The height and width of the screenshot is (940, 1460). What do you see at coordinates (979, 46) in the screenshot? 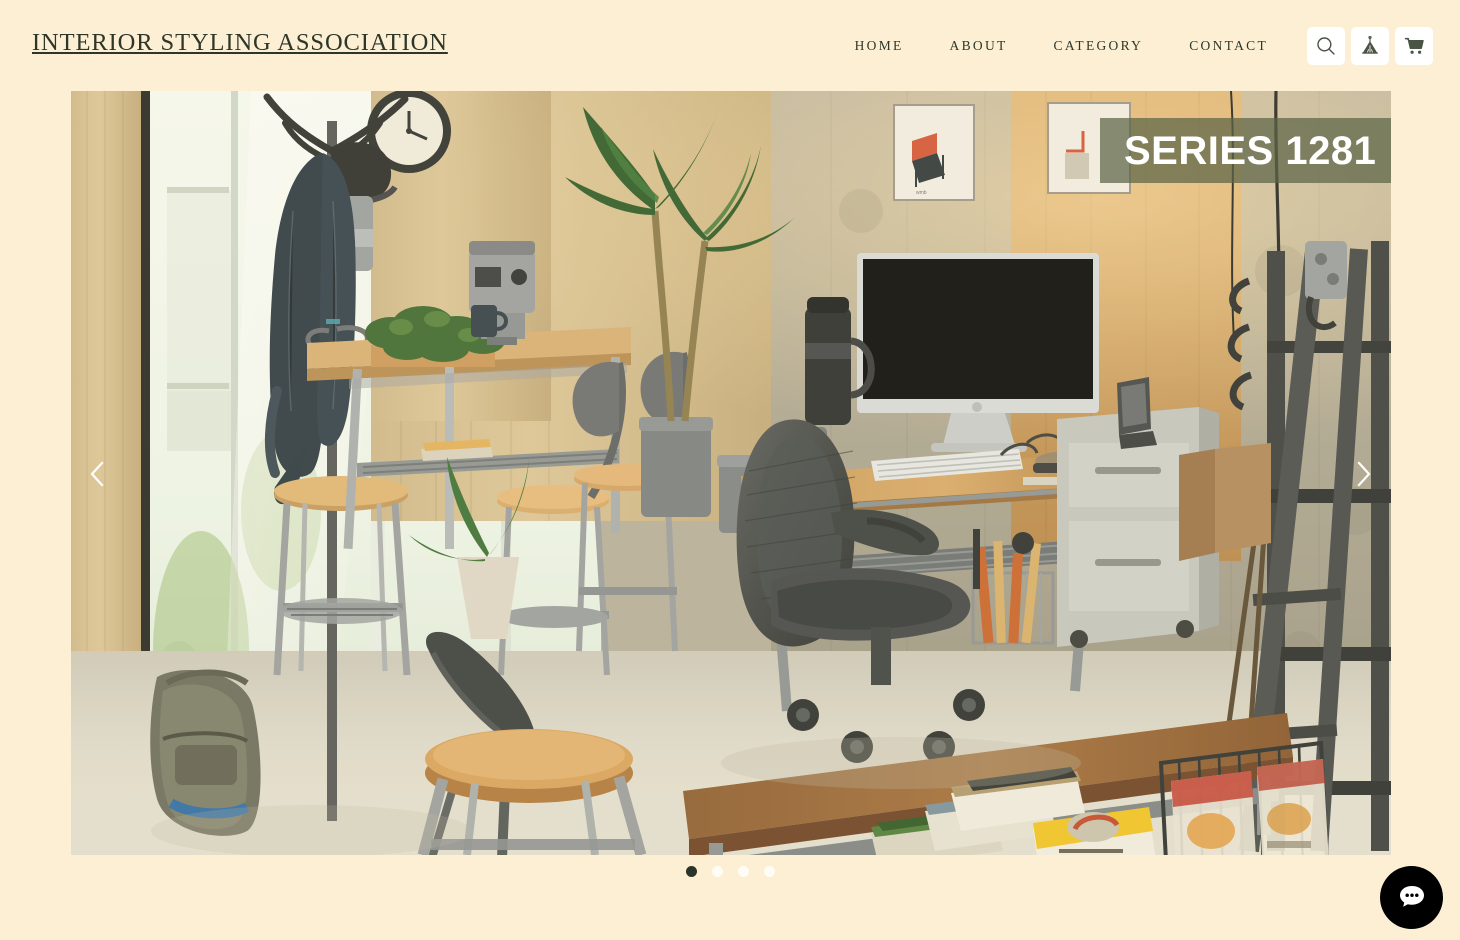
I see `nav-item-about: ABOUT` at bounding box center [979, 46].